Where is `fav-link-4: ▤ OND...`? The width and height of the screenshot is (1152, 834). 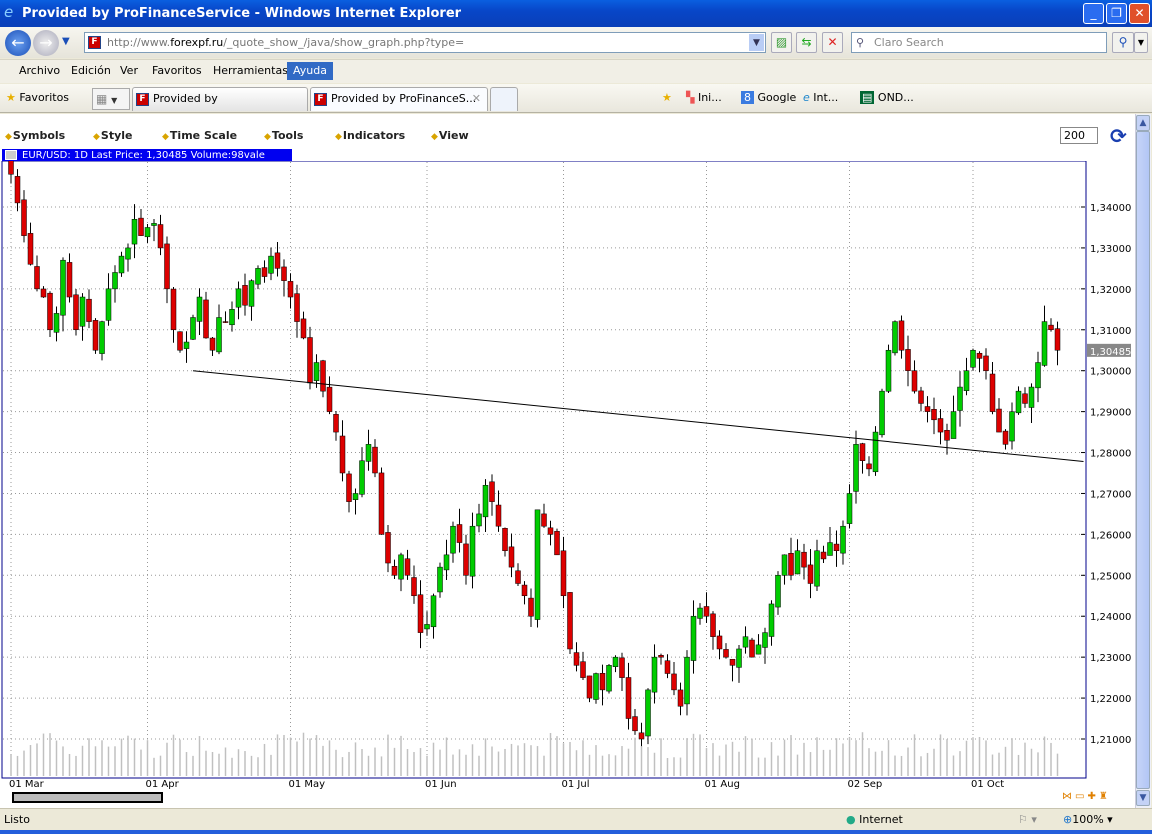
fav-link-4: ▤ OND... is located at coordinates (887, 98).